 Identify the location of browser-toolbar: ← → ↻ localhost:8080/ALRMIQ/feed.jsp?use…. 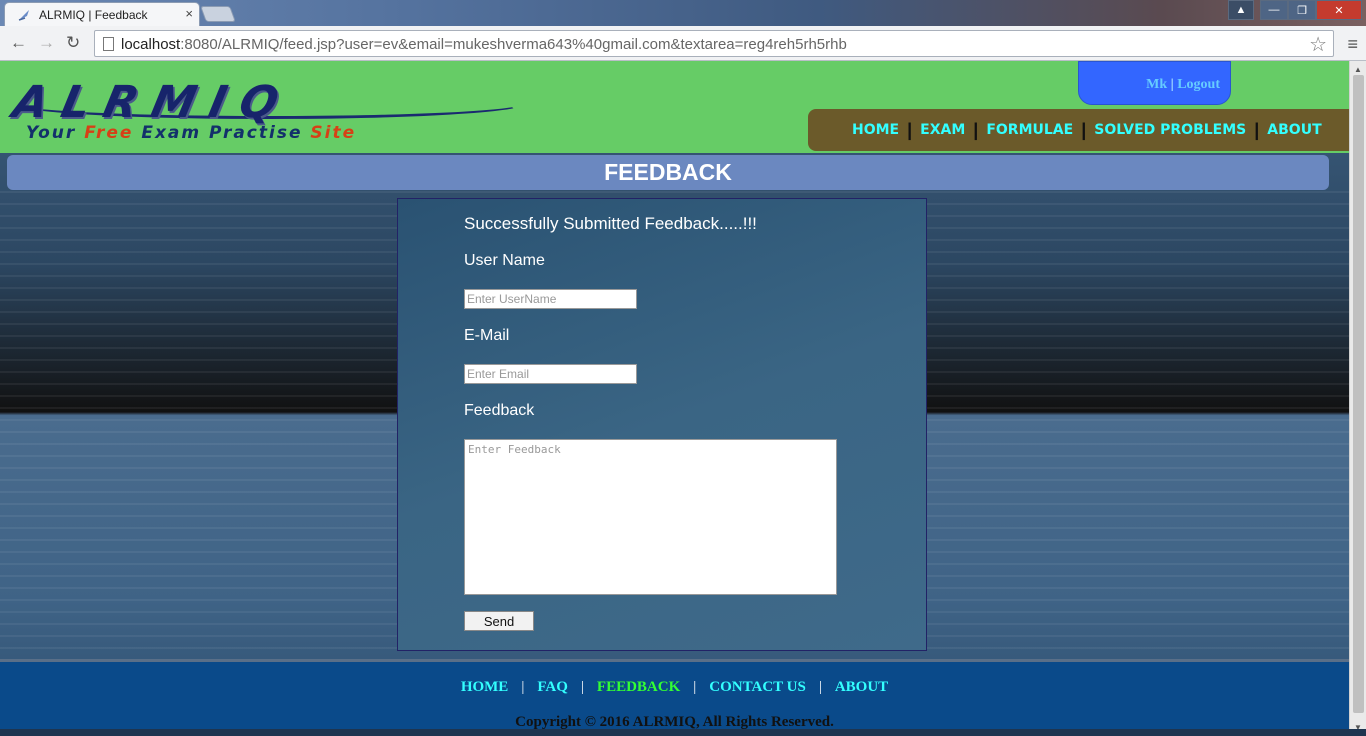
(683, 43).